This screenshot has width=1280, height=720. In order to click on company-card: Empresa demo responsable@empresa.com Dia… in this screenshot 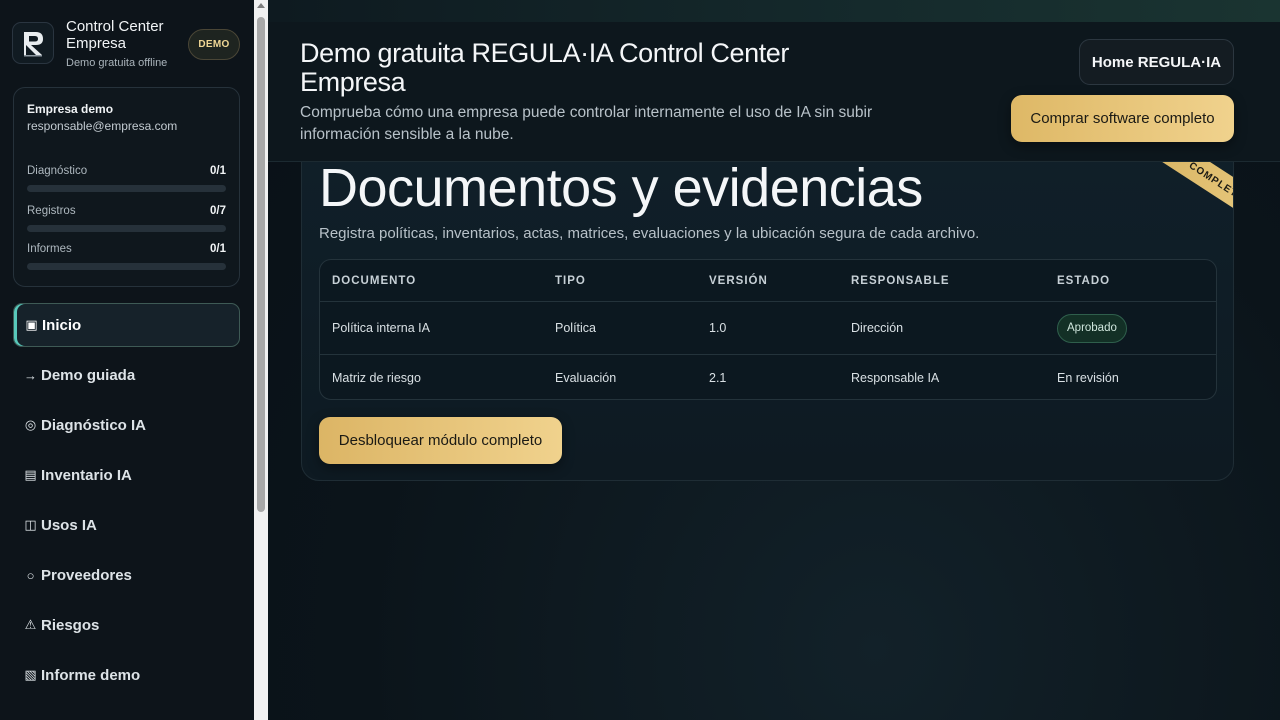, I will do `click(126, 187)`.